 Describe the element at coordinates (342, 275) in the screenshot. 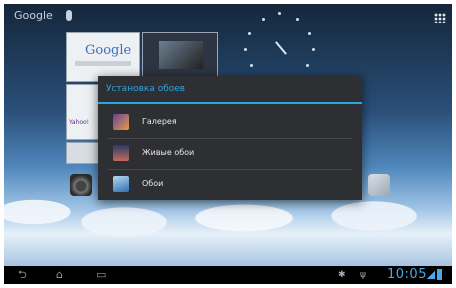

I see `android-debug-icon: ✱` at that location.